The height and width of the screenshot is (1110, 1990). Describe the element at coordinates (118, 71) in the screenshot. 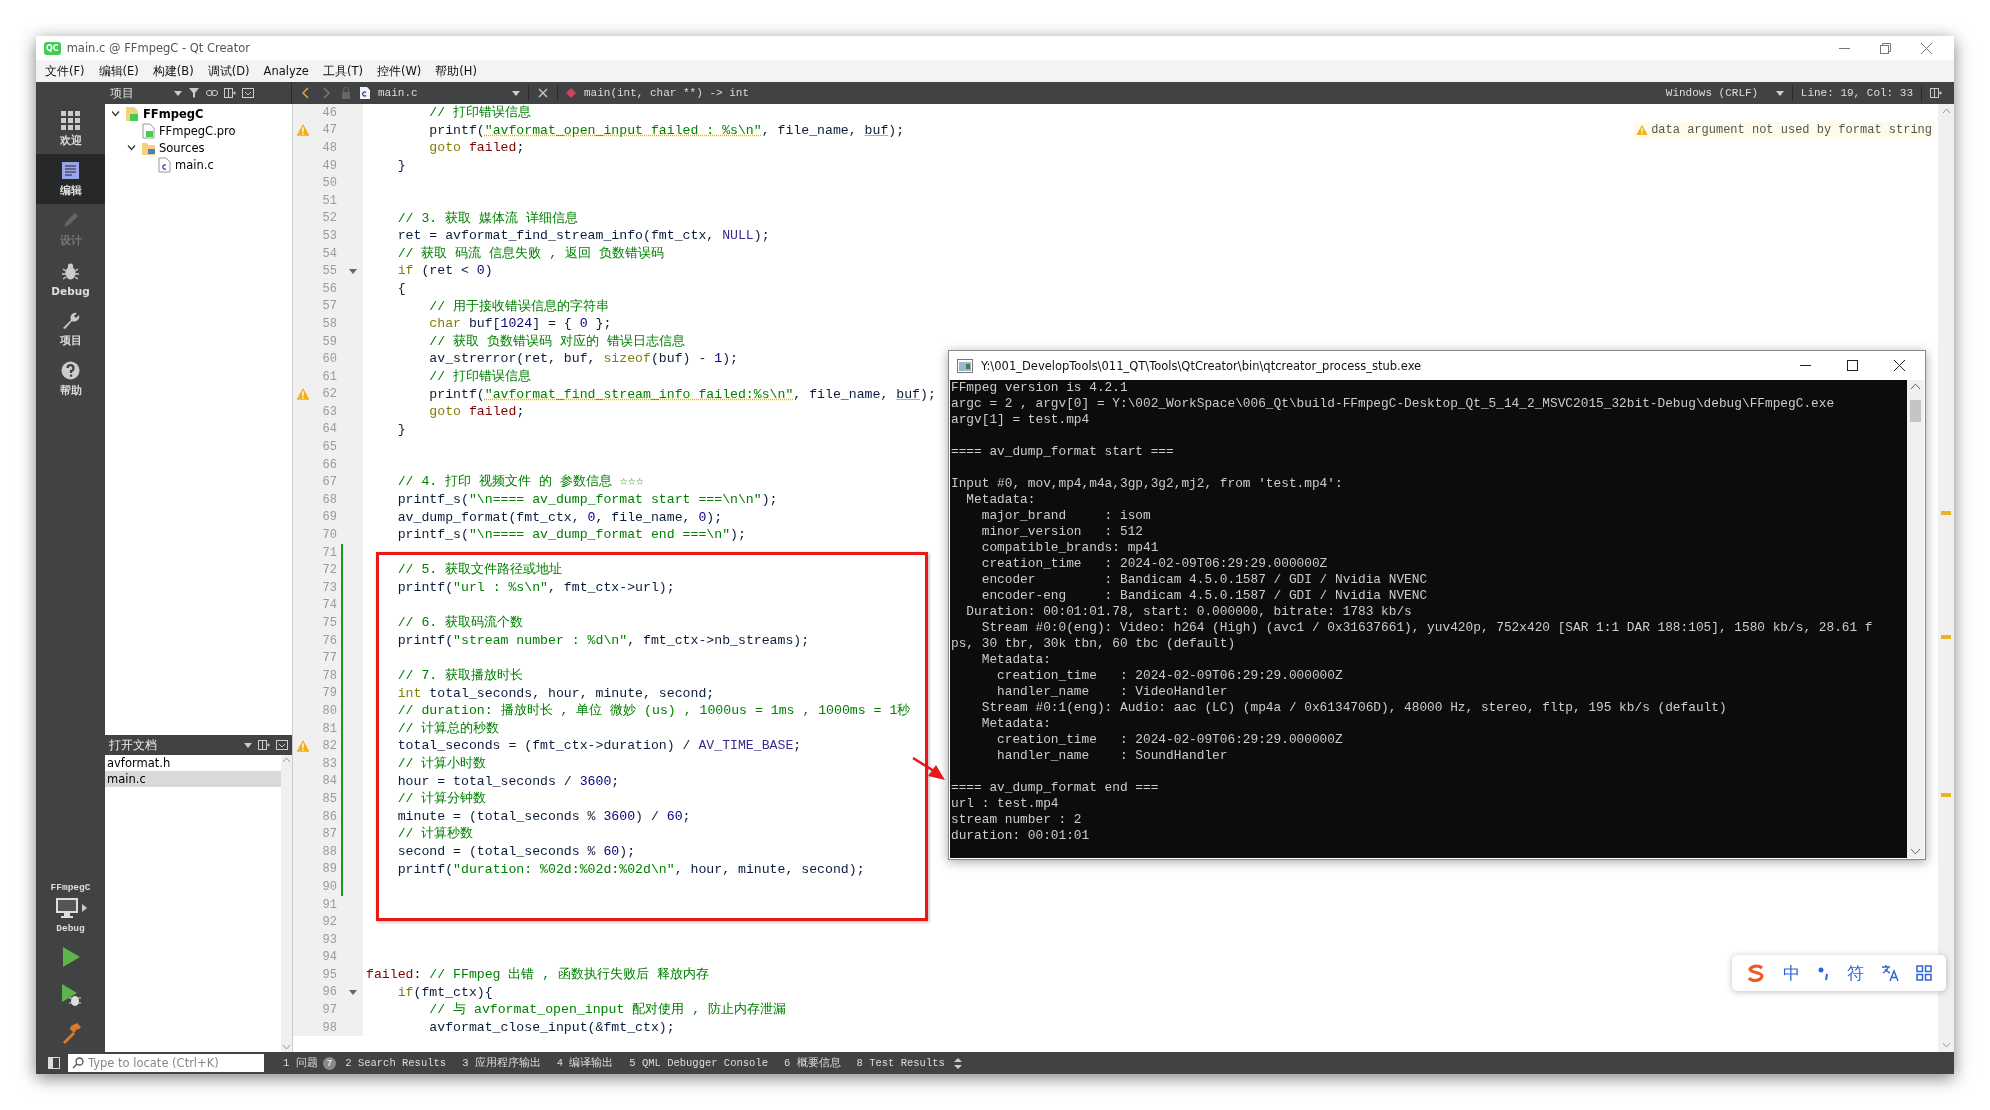

I see `menu-item: 编辑(E)` at that location.